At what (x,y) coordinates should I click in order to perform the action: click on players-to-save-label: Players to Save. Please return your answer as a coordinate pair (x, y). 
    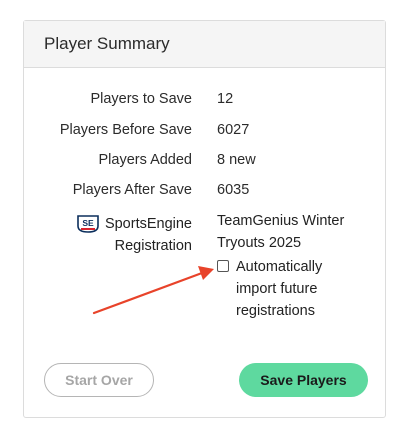
    Looking at the image, I should click on (141, 99).